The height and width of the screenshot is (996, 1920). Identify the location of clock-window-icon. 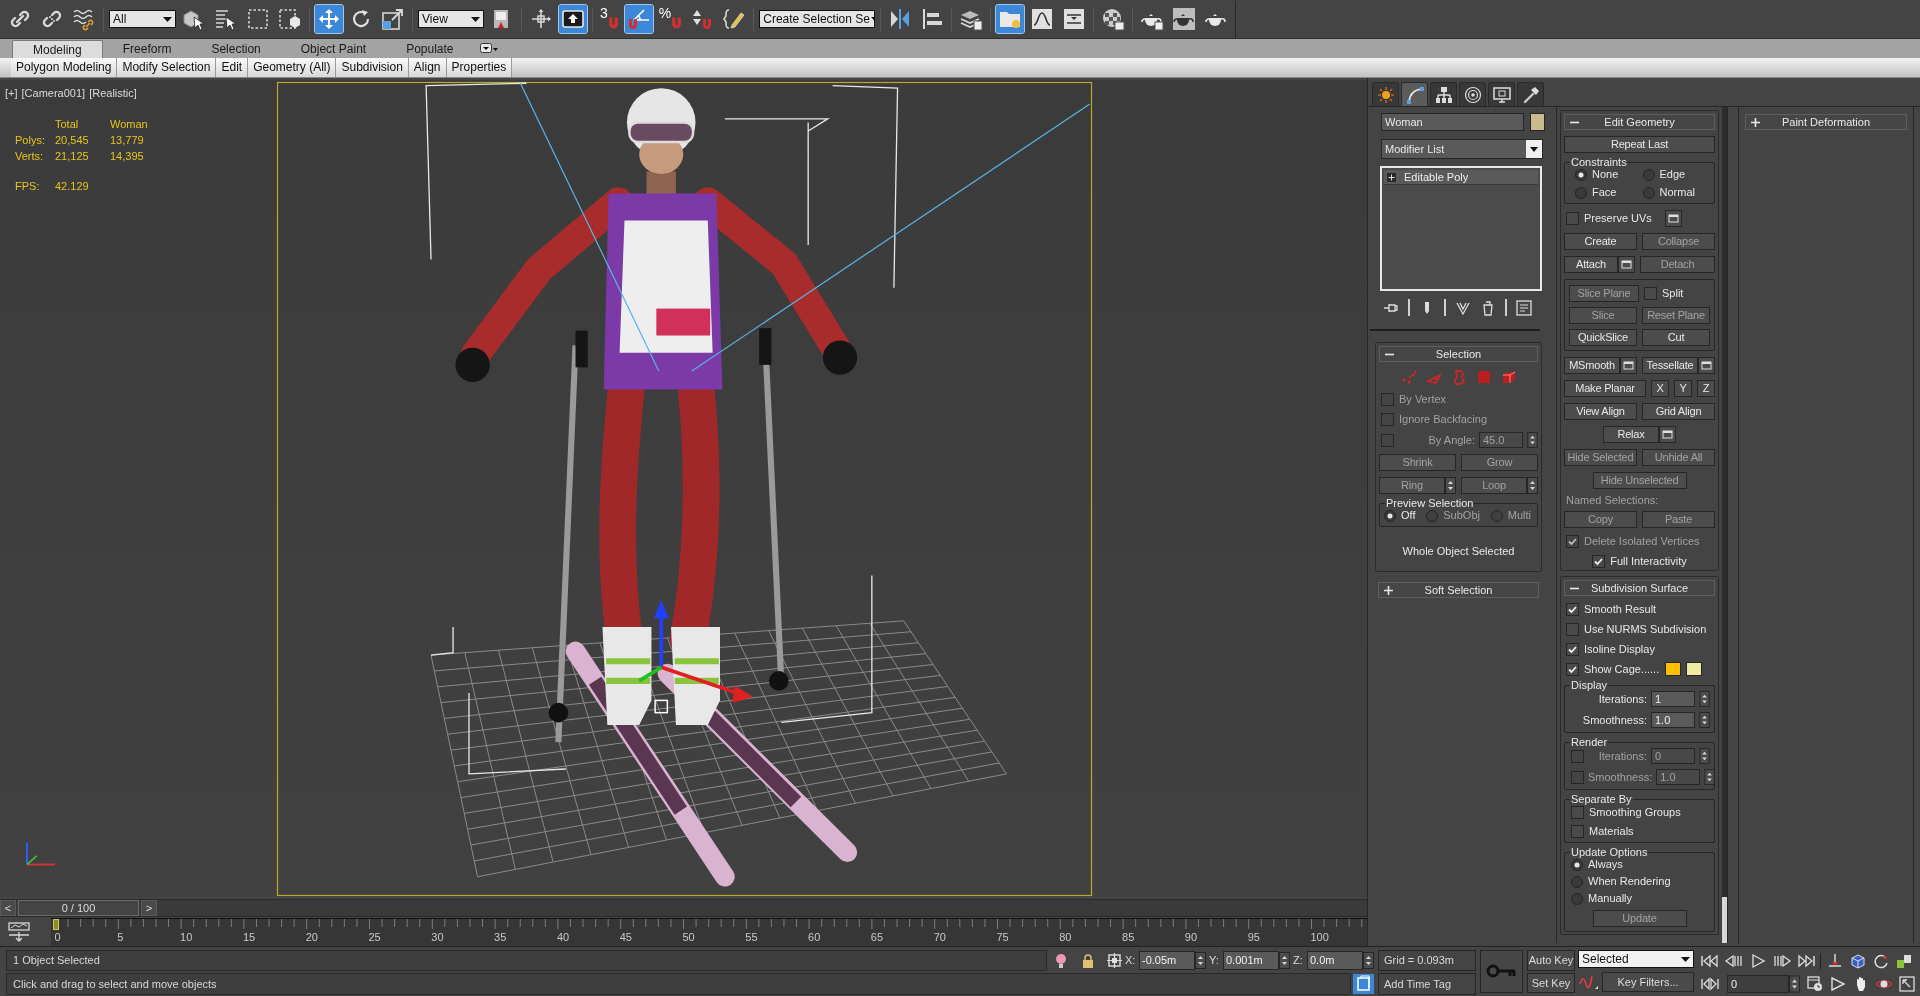
(1815, 984).